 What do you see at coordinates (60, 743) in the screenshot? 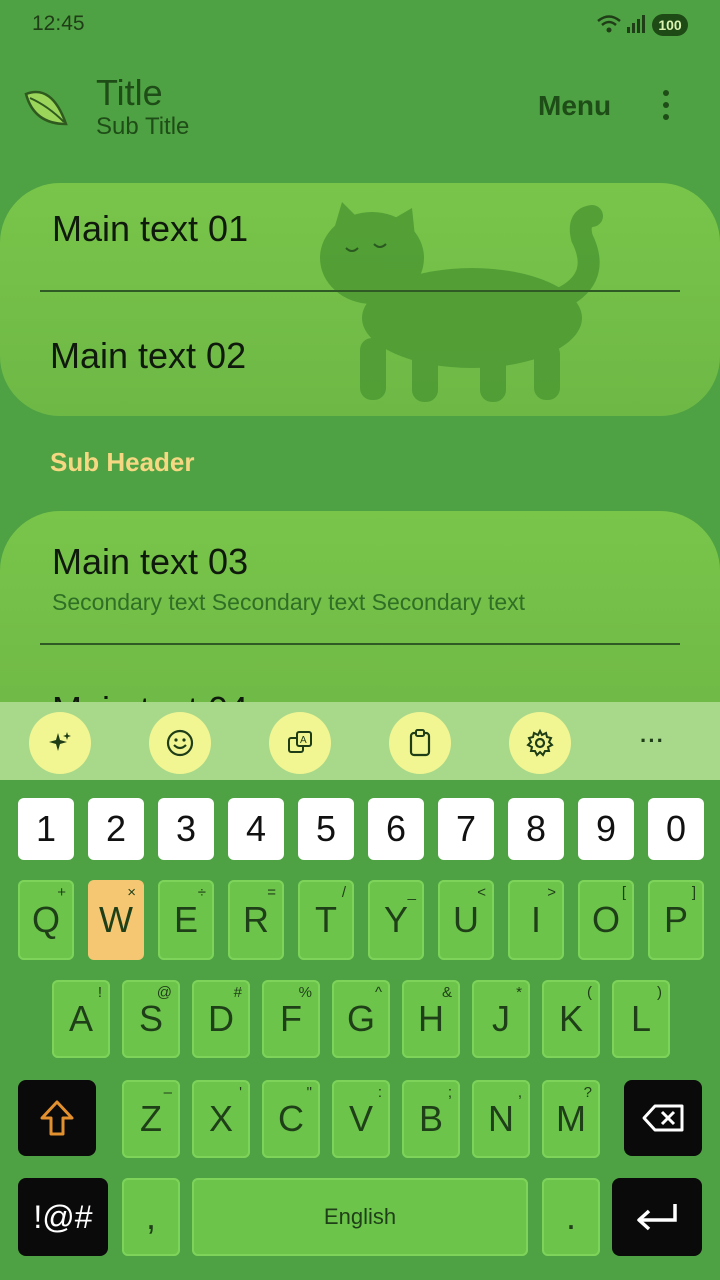
I see `sparkle-icon` at bounding box center [60, 743].